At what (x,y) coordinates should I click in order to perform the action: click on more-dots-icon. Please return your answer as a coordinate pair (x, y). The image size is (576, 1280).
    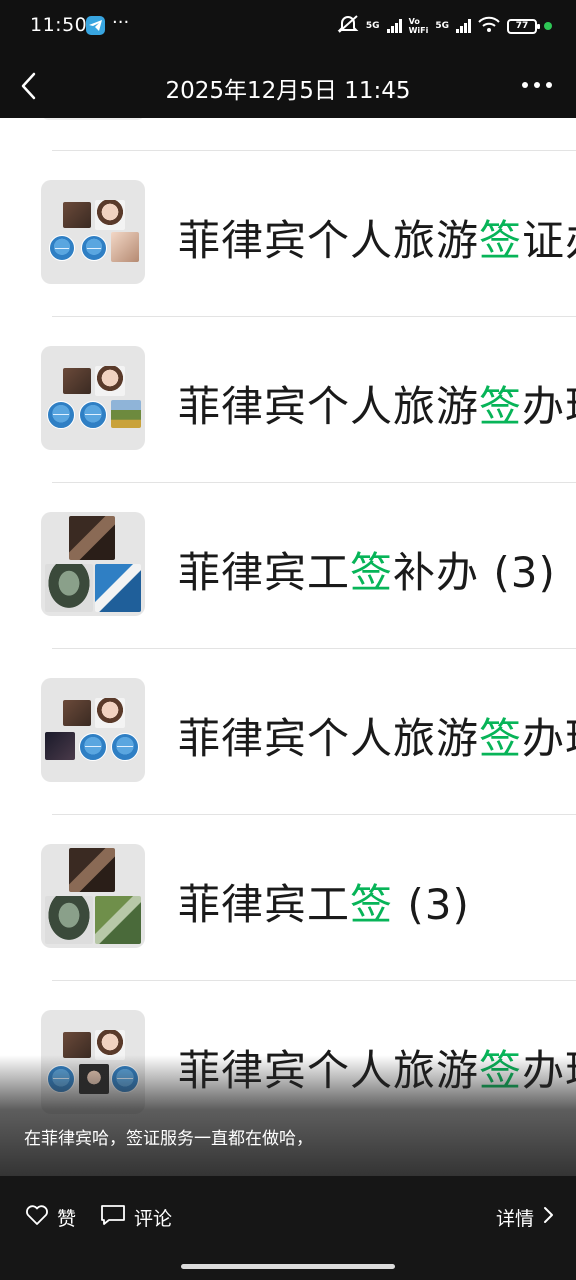
    Looking at the image, I should click on (537, 85).